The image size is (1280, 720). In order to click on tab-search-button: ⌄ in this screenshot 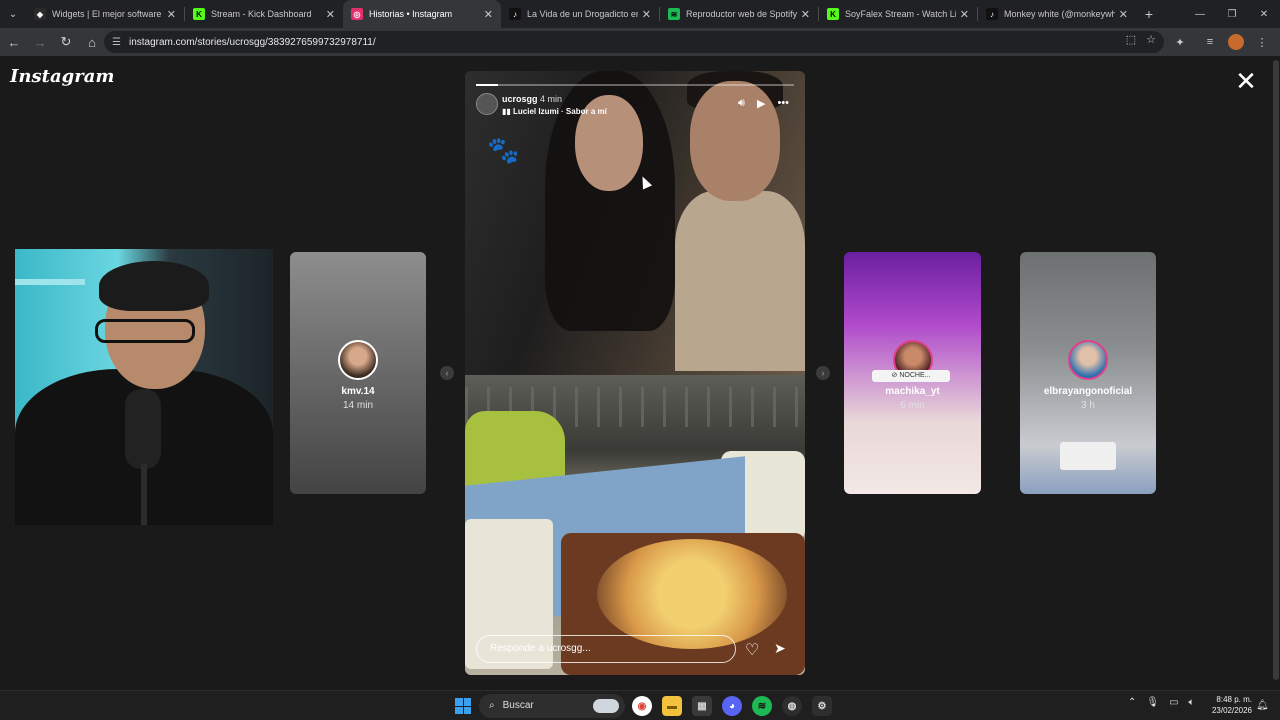, I will do `click(13, 14)`.